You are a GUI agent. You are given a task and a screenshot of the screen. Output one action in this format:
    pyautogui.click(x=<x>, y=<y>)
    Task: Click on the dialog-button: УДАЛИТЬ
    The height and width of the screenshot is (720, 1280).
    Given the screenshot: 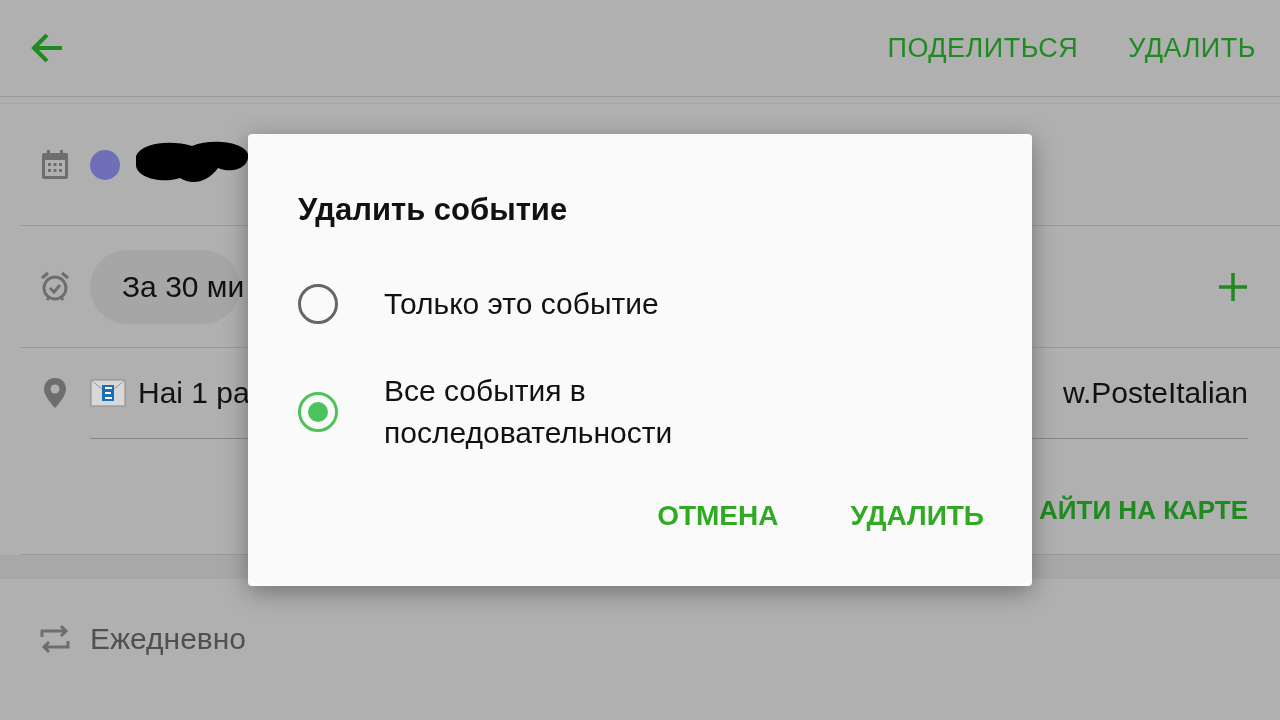 What is the action you would take?
    pyautogui.click(x=917, y=516)
    